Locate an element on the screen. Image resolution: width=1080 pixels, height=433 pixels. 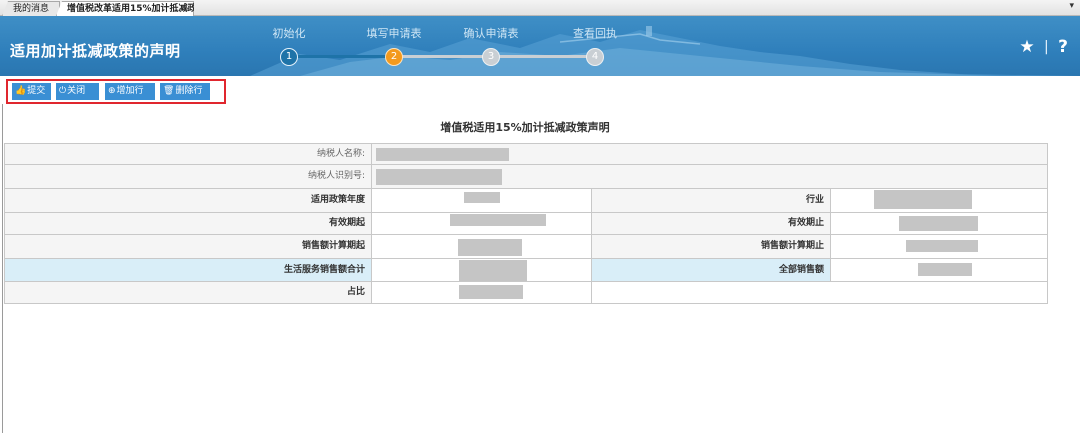
table-row: 纳税人识别号: is located at coordinates (526, 177).